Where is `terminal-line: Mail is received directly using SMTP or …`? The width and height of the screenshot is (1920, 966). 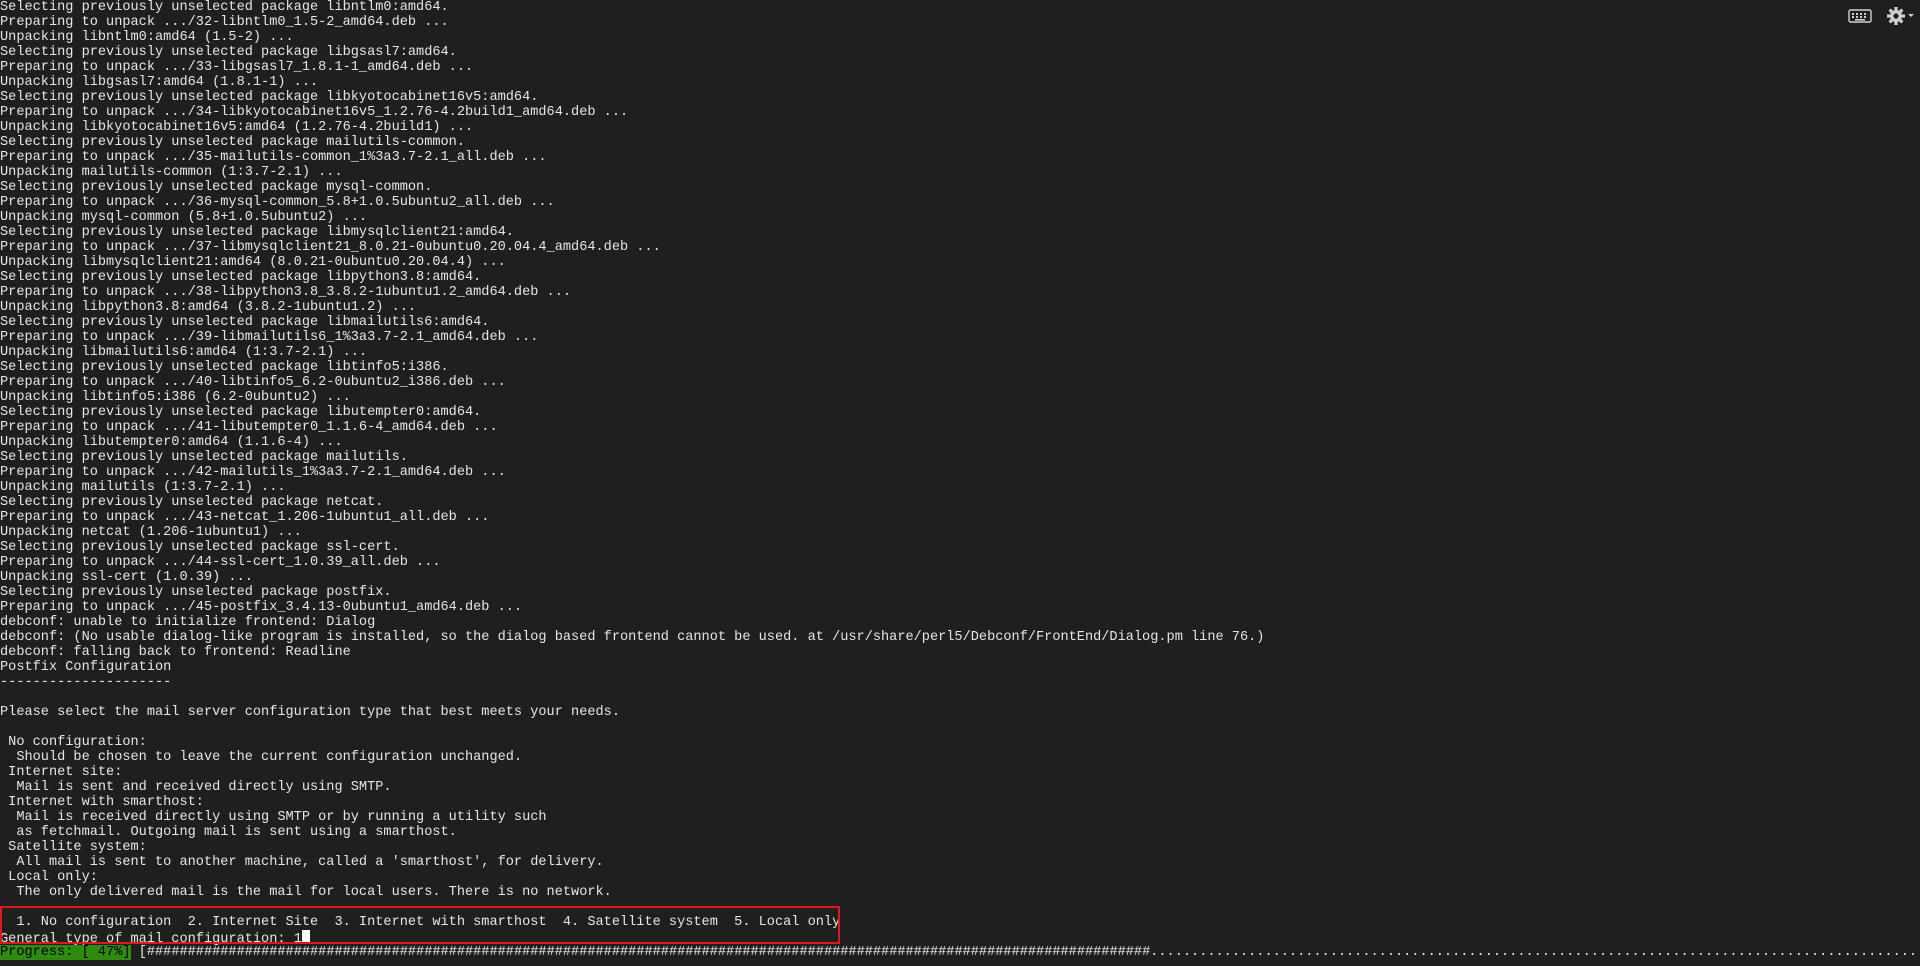 terminal-line: Mail is received directly using SMTP or … is located at coordinates (273, 817).